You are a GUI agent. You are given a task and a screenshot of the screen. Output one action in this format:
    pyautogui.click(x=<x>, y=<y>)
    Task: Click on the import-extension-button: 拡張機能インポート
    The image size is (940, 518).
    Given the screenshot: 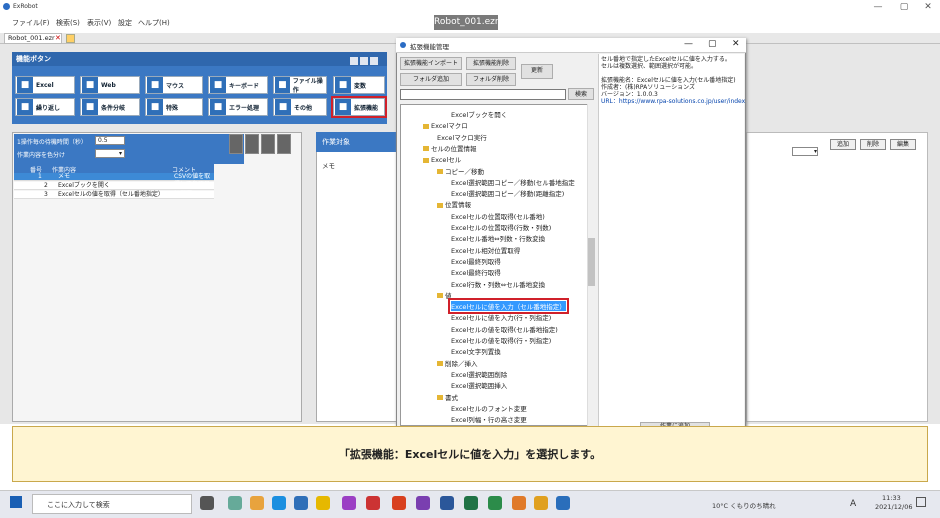 What is the action you would take?
    pyautogui.click(x=431, y=63)
    